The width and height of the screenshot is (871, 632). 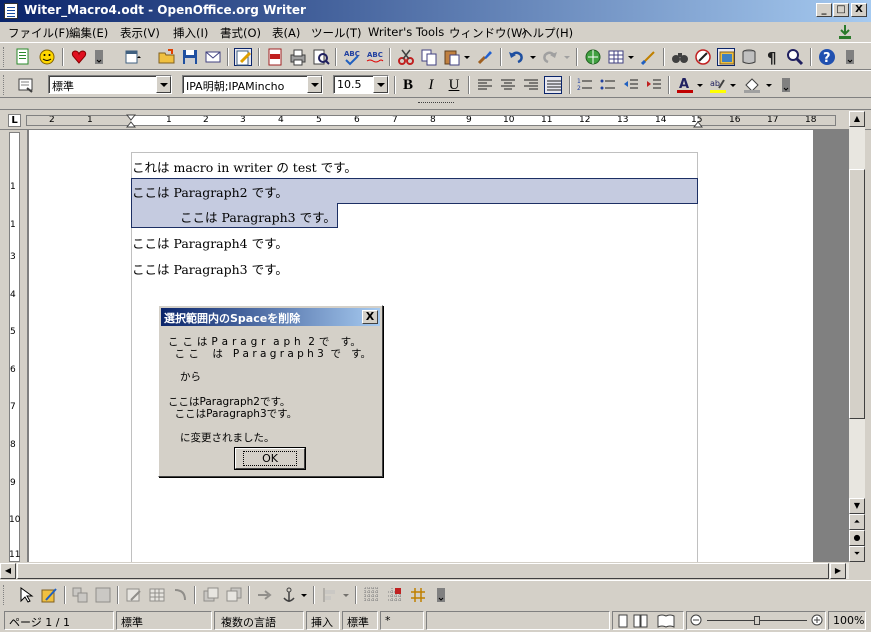 What do you see at coordinates (243, 57) in the screenshot?
I see `edit-file-icon` at bounding box center [243, 57].